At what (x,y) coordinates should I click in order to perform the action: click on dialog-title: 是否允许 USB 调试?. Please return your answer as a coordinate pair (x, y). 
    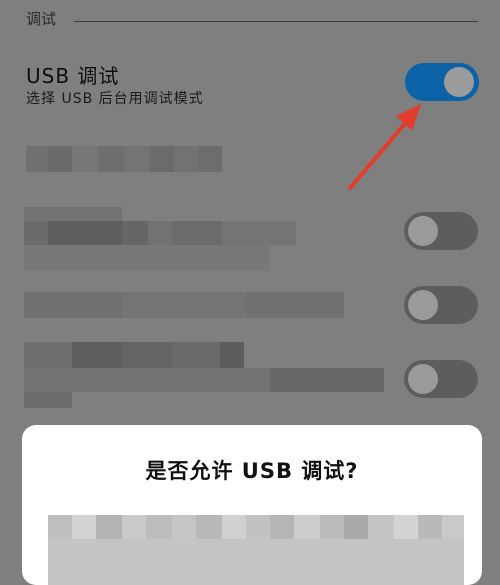
    Looking at the image, I should click on (252, 471).